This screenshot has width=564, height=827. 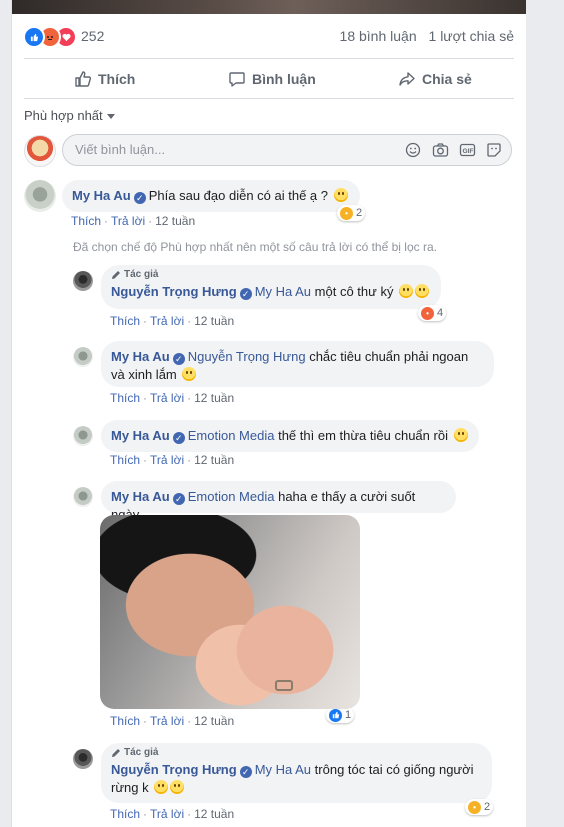 I want to click on reply-text: một cô thư ký, so click(x=354, y=291).